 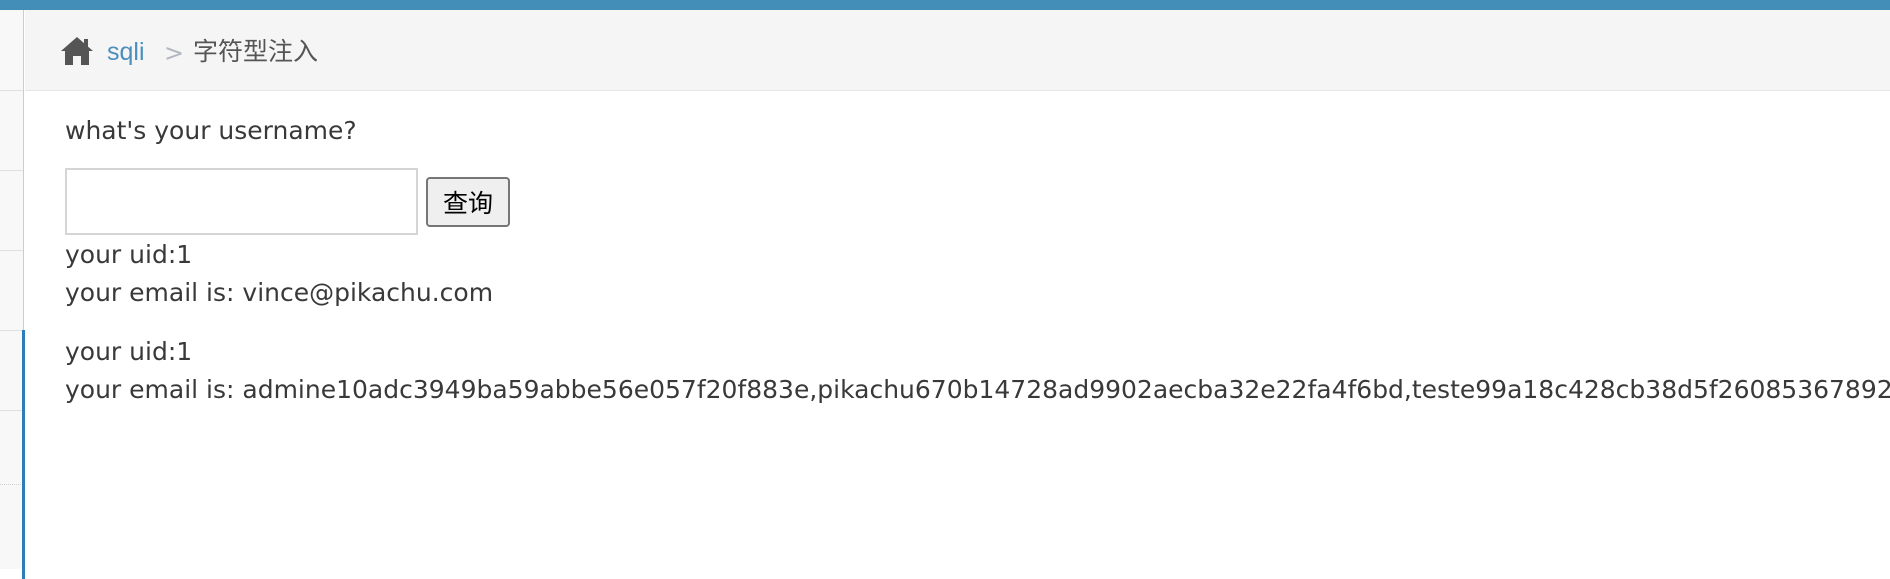 I want to click on top-navbar, so click(x=945, y=5).